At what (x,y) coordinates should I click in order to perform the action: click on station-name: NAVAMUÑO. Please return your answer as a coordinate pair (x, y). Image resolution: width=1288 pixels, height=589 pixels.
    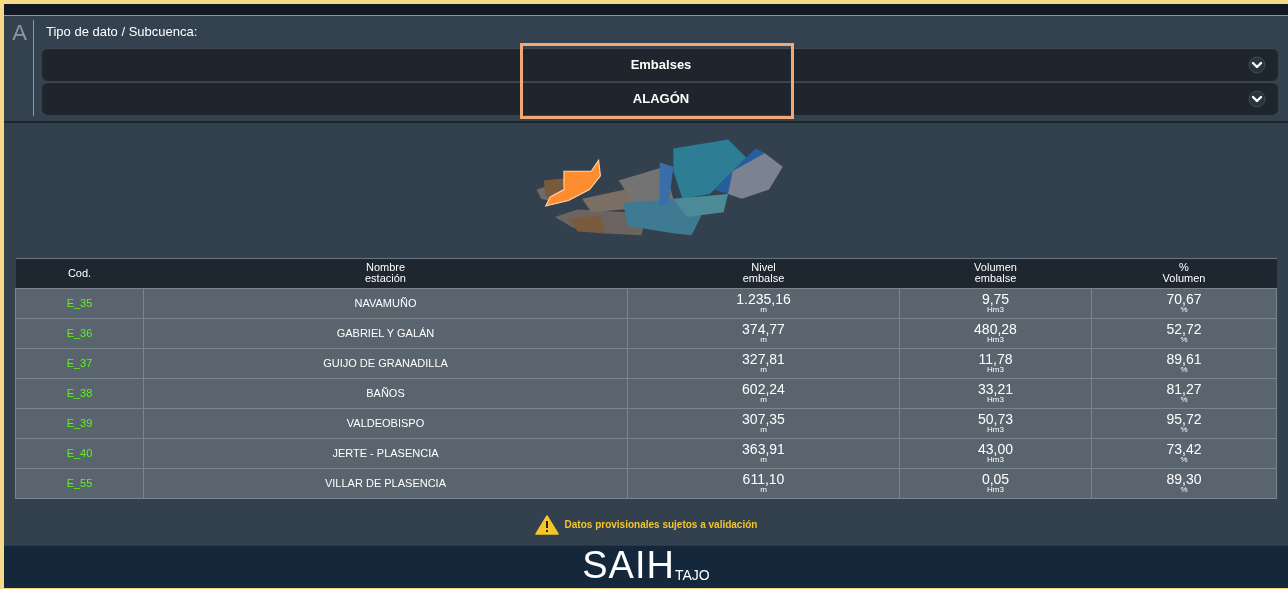
    Looking at the image, I should click on (385, 303).